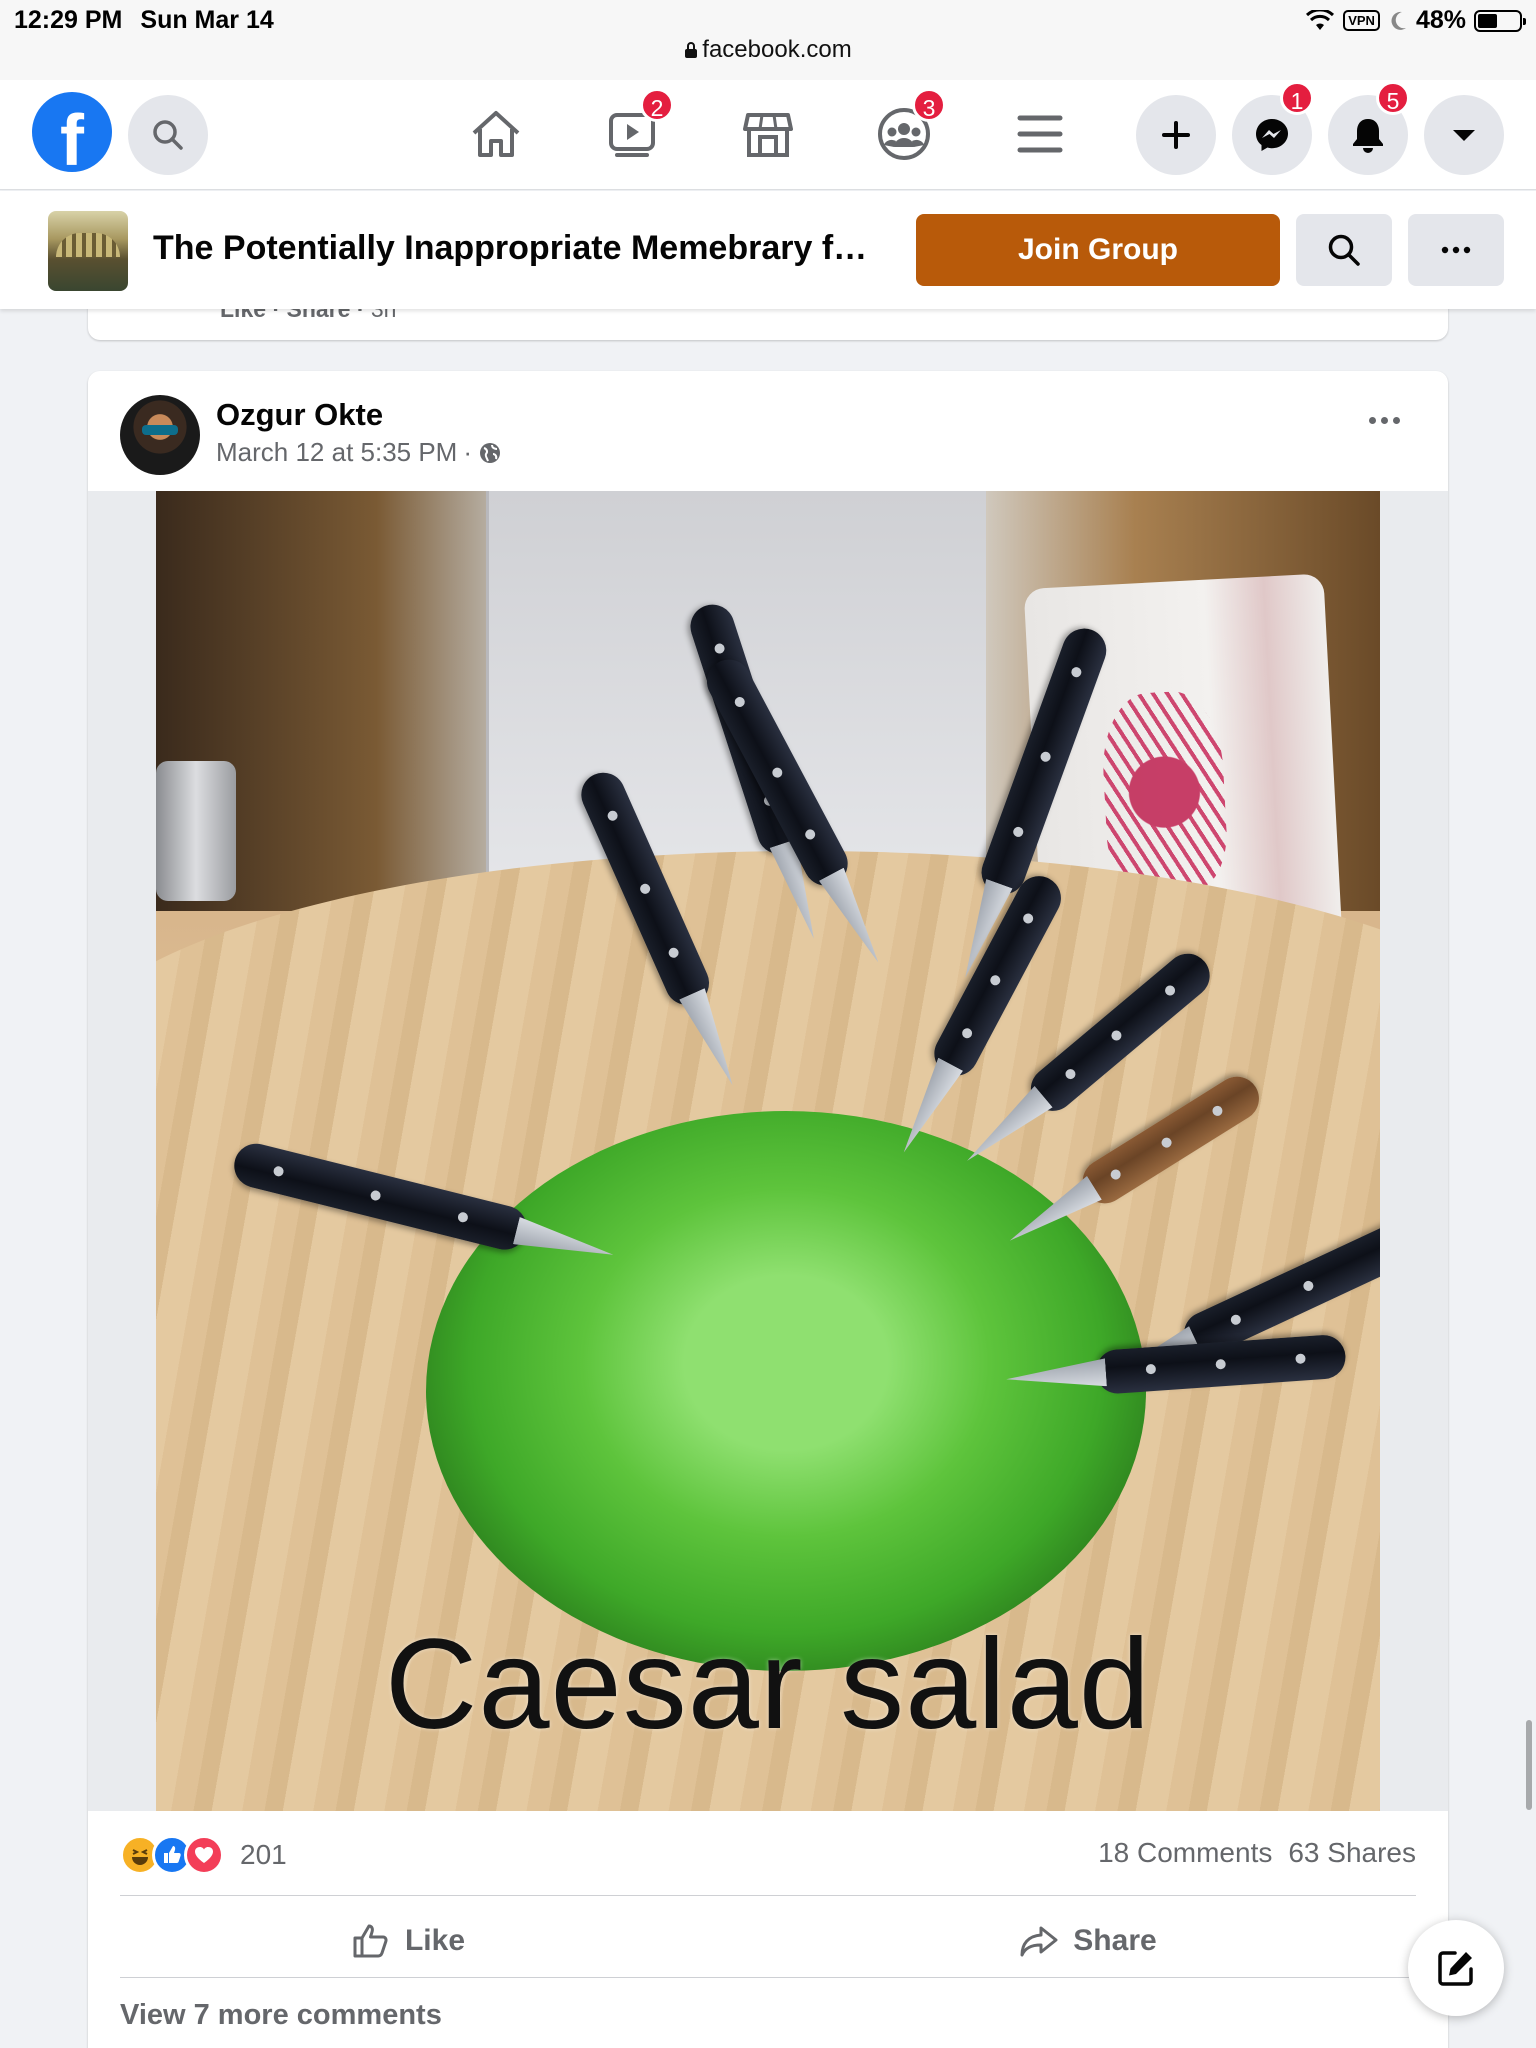 This screenshot has width=1536, height=2048. I want to click on group-more-button, so click(1456, 250).